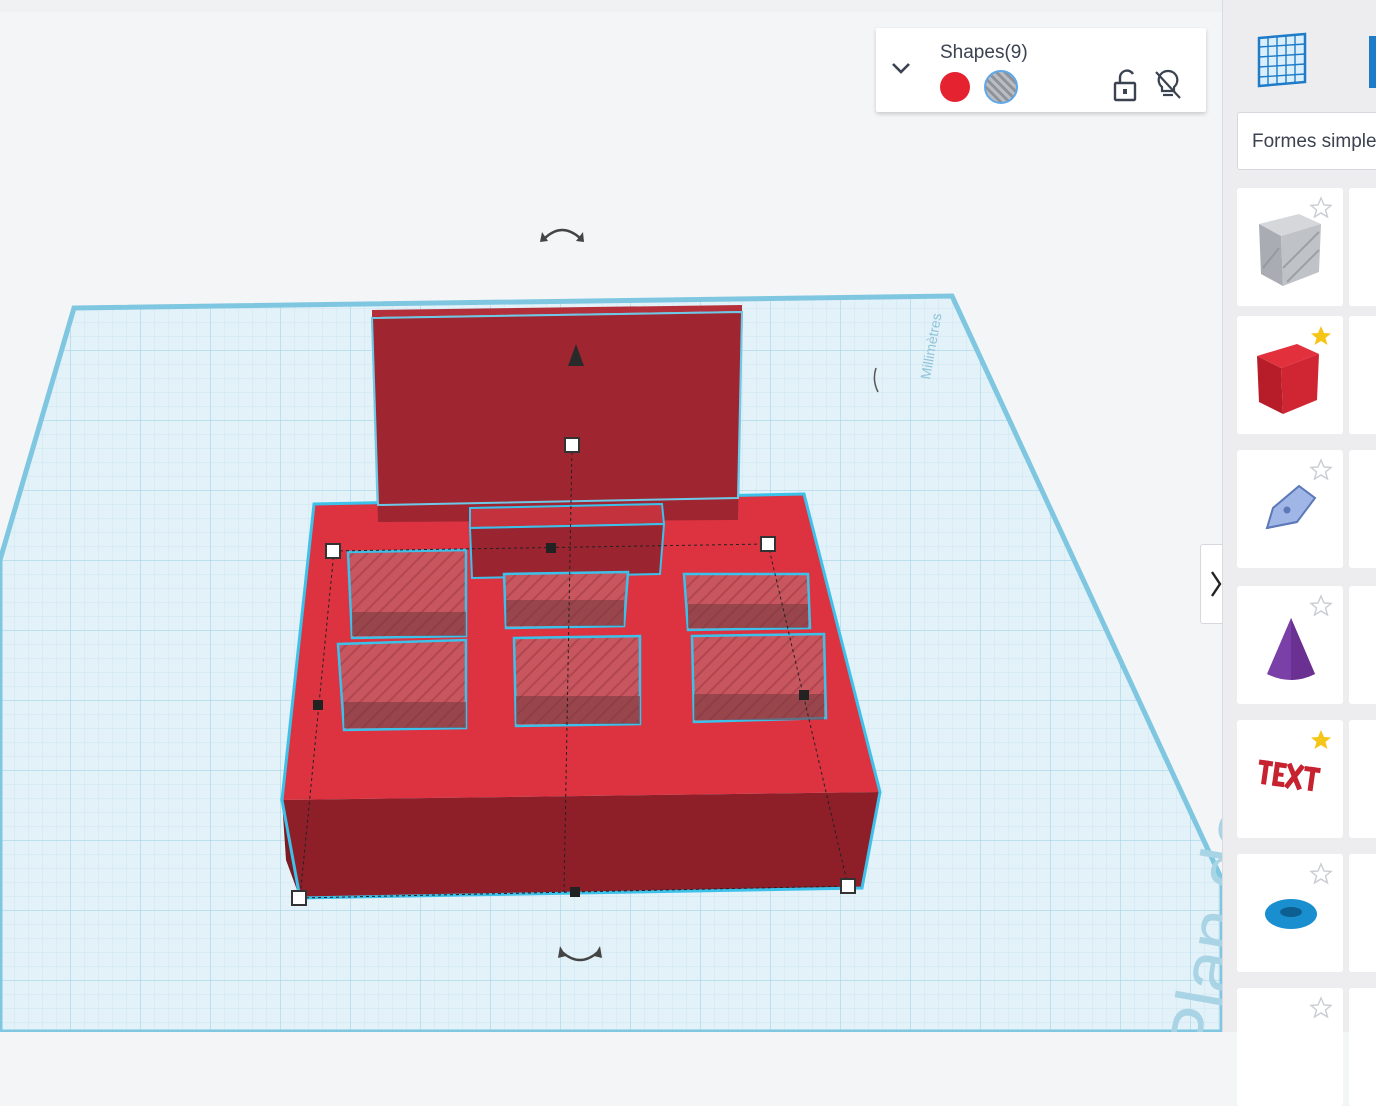  Describe the element at coordinates (1168, 85) in the screenshot. I see `visibility-bulb-icon` at that location.